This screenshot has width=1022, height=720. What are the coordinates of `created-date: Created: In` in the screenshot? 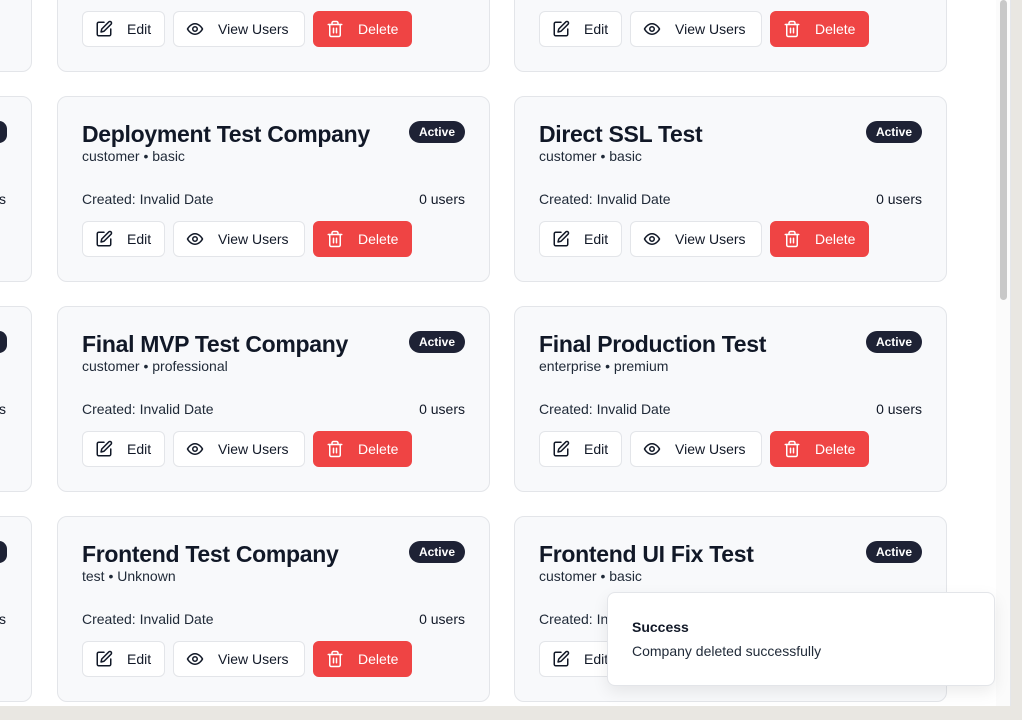 It's located at (574, 619).